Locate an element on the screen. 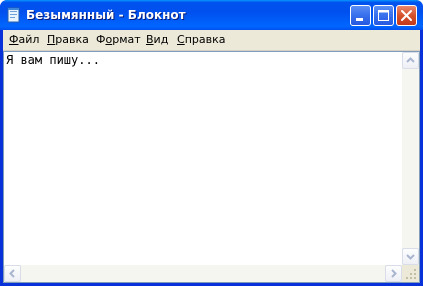  close-button is located at coordinates (406, 15).